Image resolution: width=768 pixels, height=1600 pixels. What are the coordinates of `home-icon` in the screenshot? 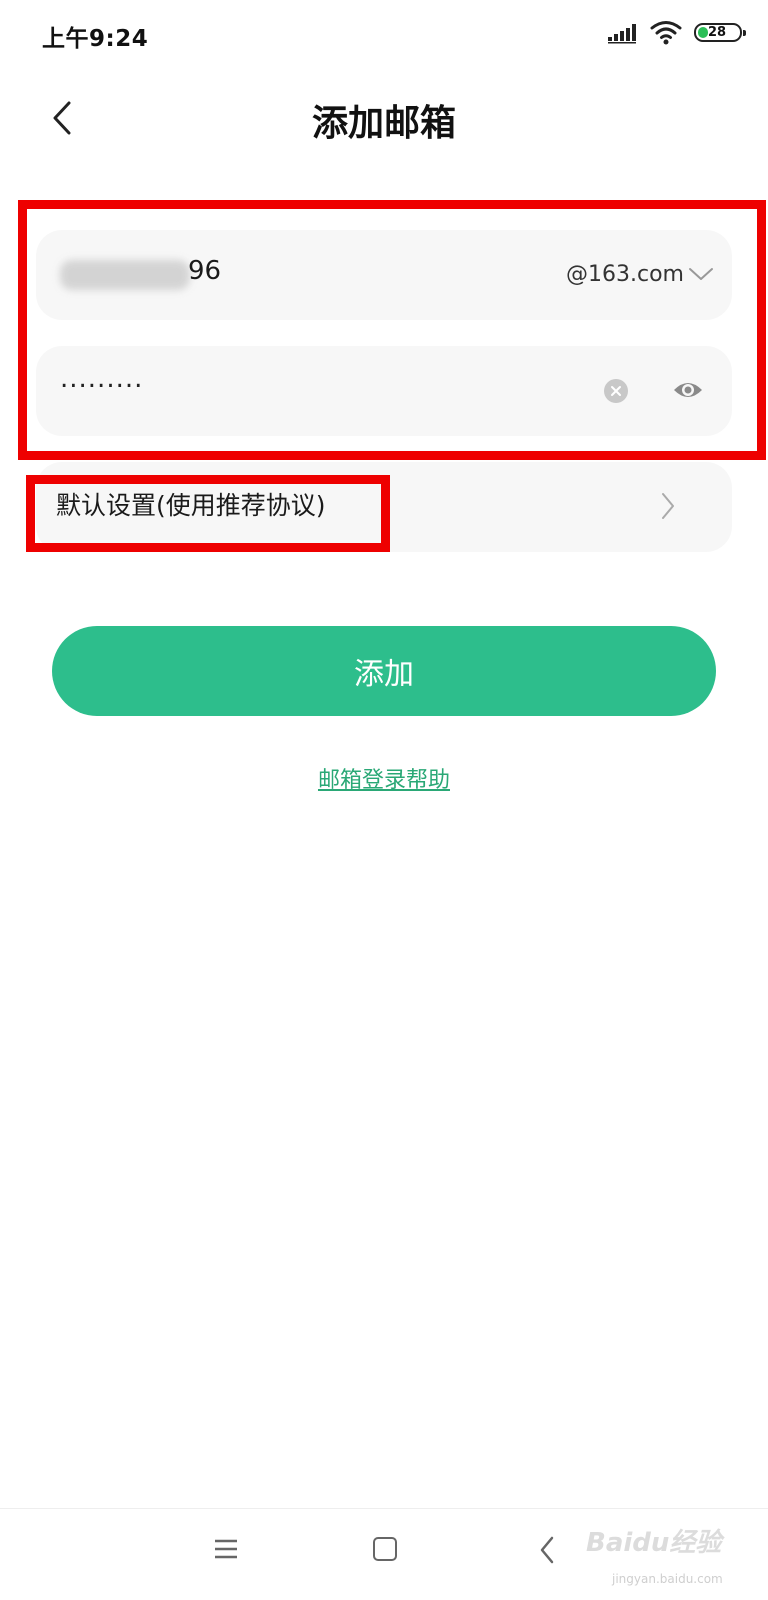 It's located at (385, 1549).